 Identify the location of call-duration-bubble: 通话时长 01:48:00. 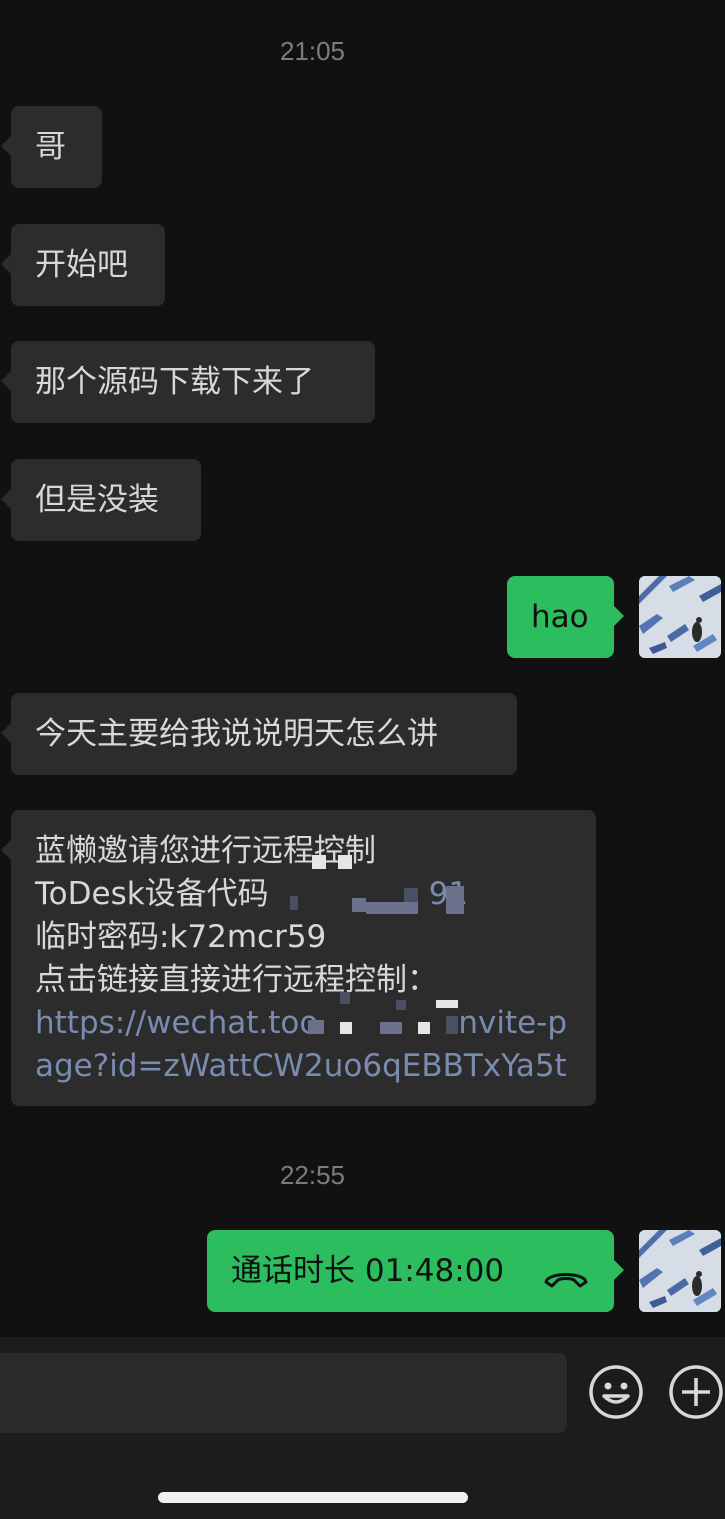
(415, 1271).